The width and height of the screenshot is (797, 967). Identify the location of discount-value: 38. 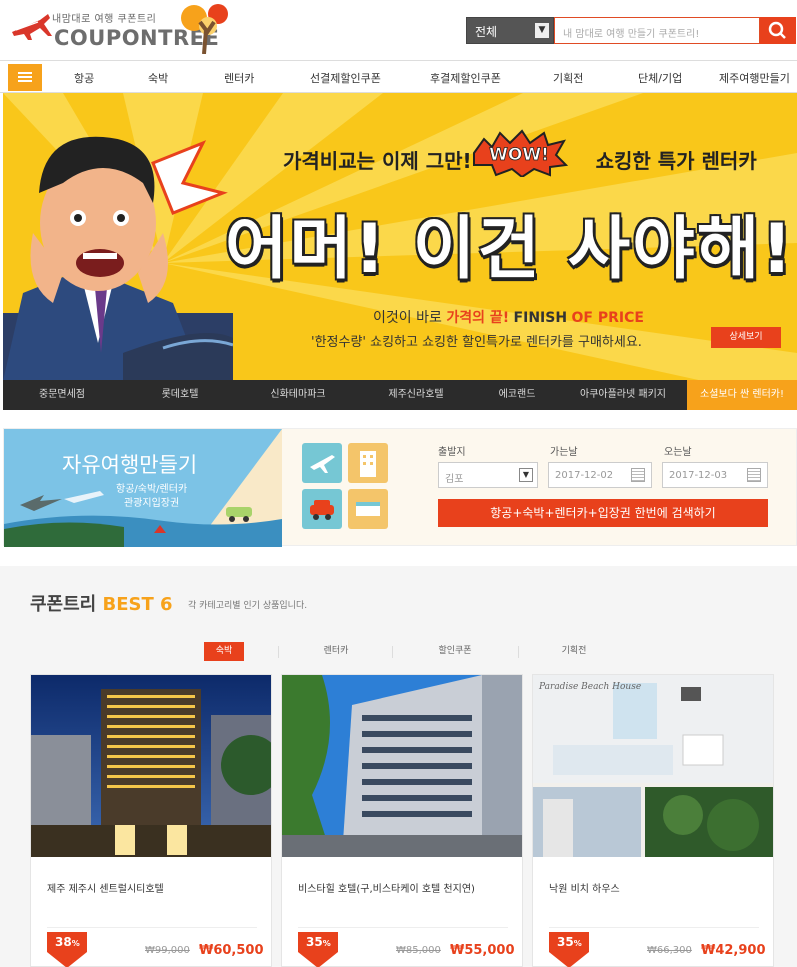
(63, 942).